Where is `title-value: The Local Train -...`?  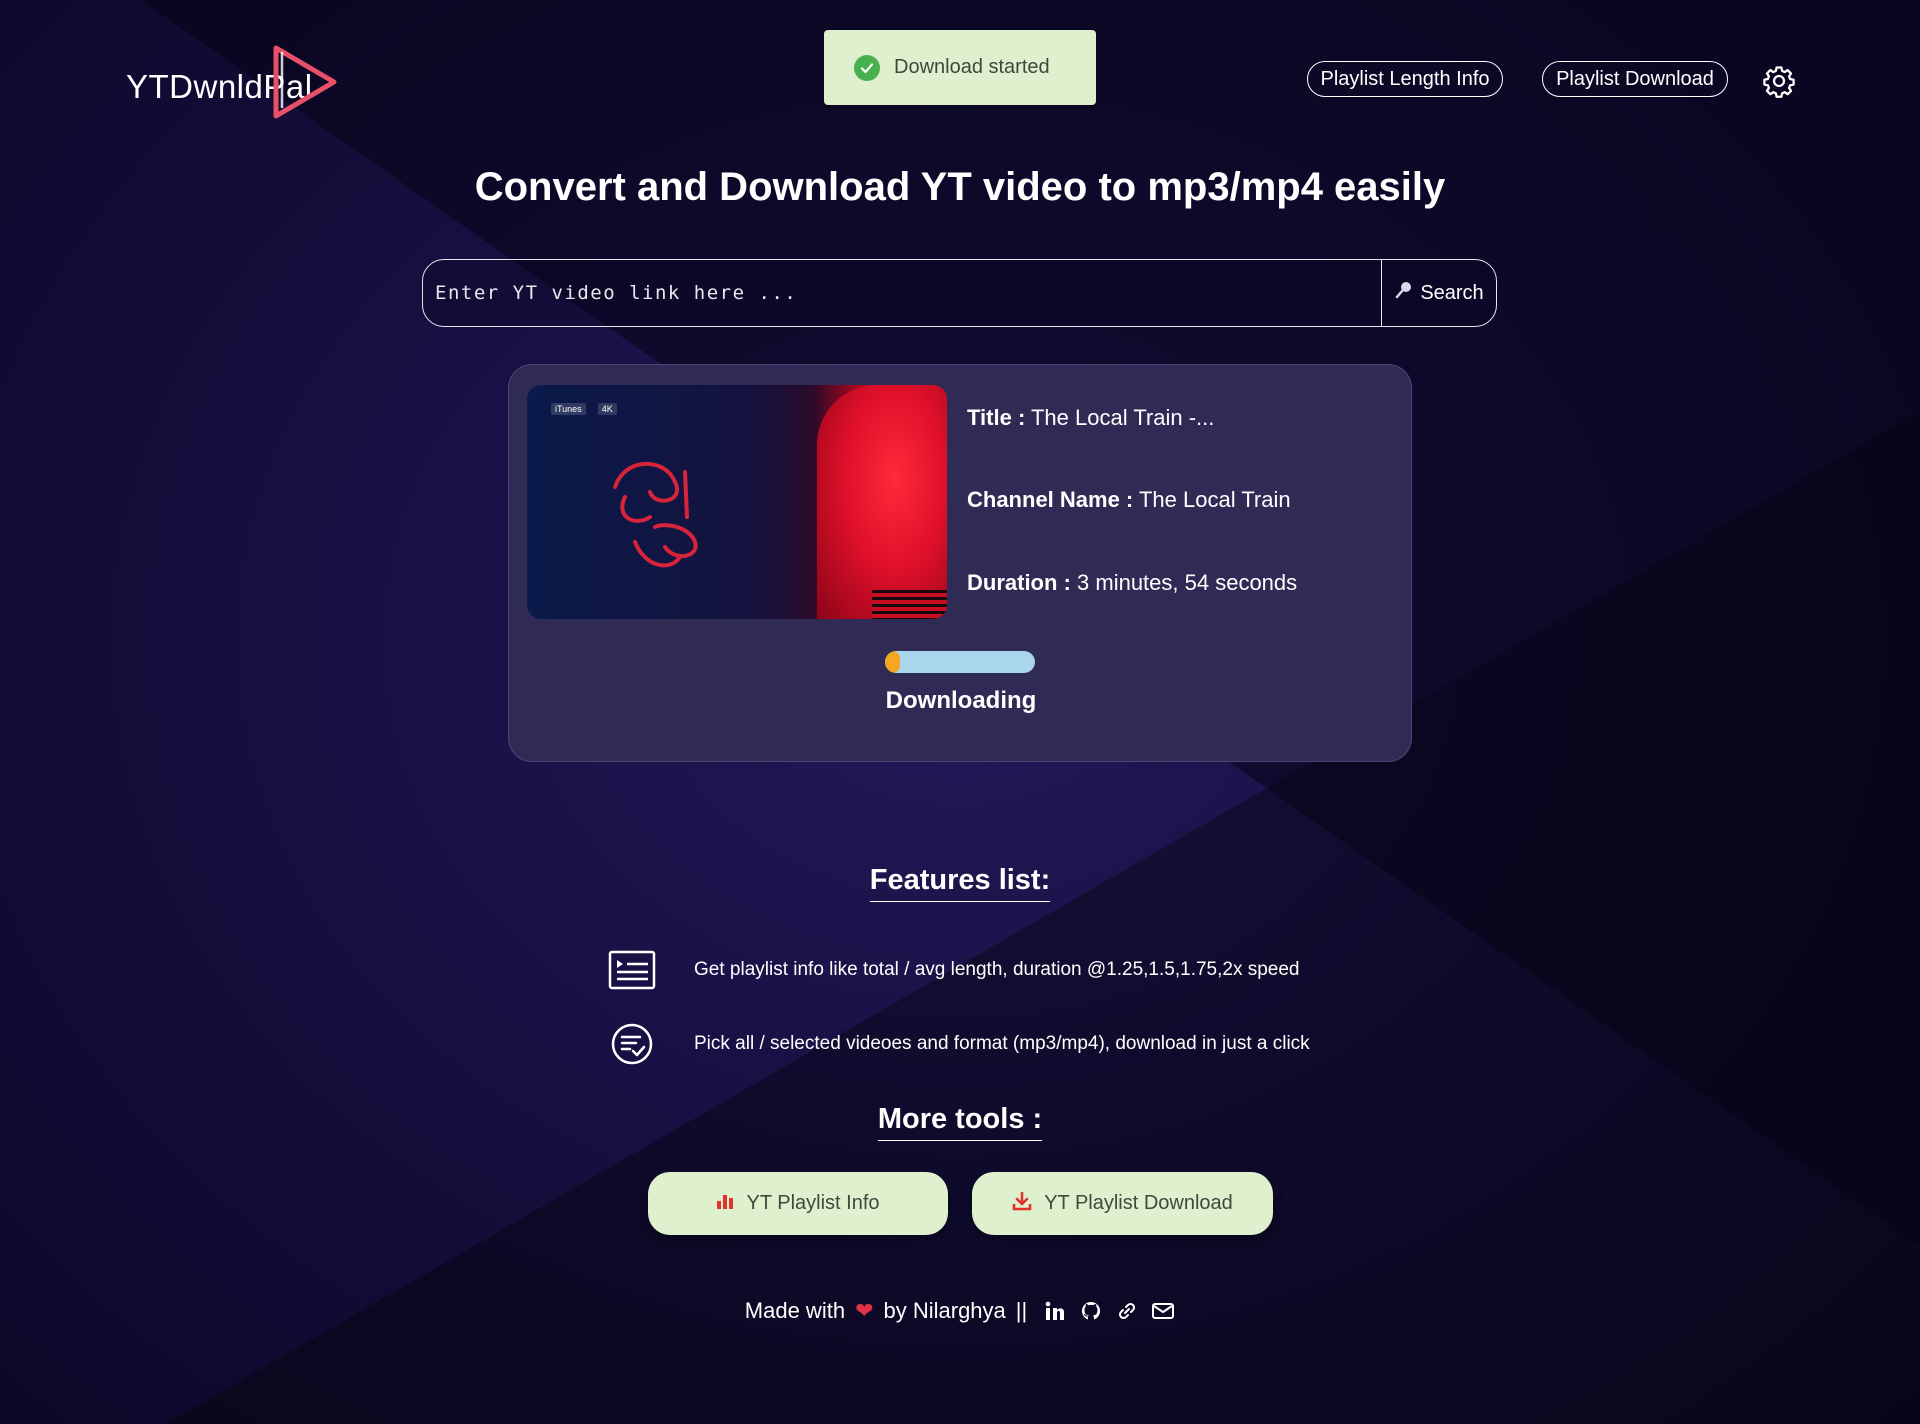
title-value: The Local Train -... is located at coordinates (1122, 417).